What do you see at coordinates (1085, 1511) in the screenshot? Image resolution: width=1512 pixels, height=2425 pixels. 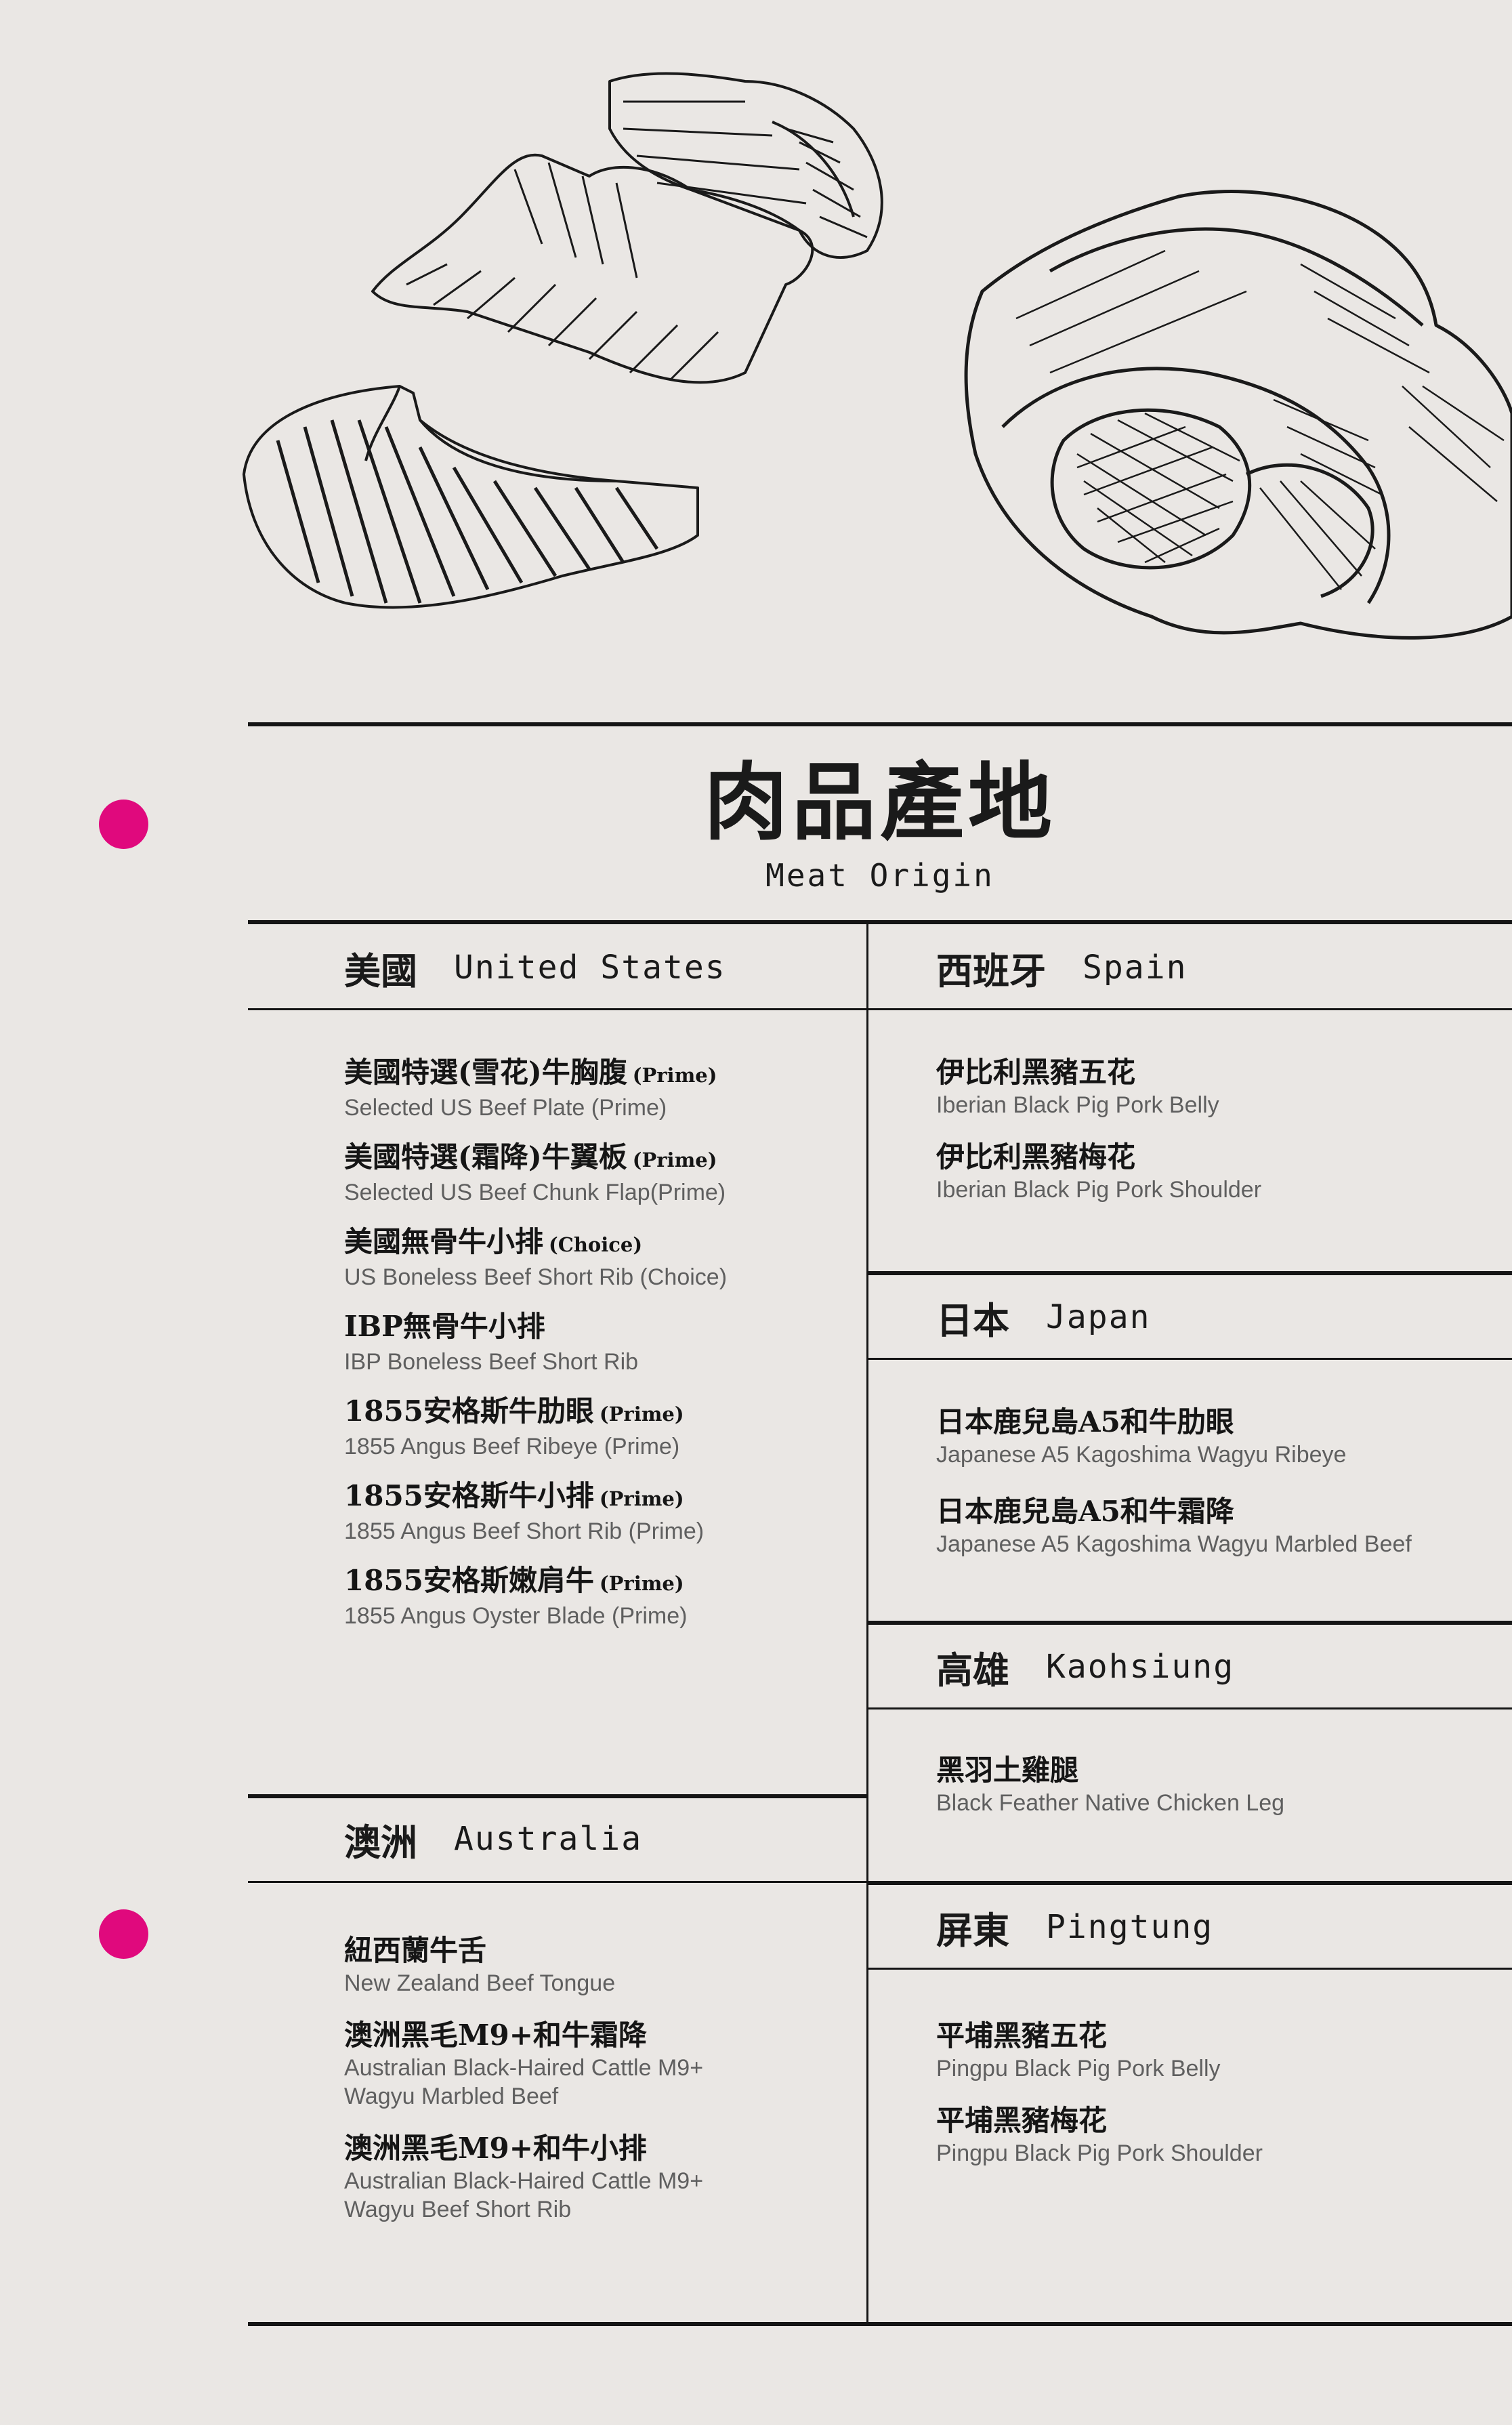 I see `item-name-zh: 日本鹿兒島A5和牛霜降` at bounding box center [1085, 1511].